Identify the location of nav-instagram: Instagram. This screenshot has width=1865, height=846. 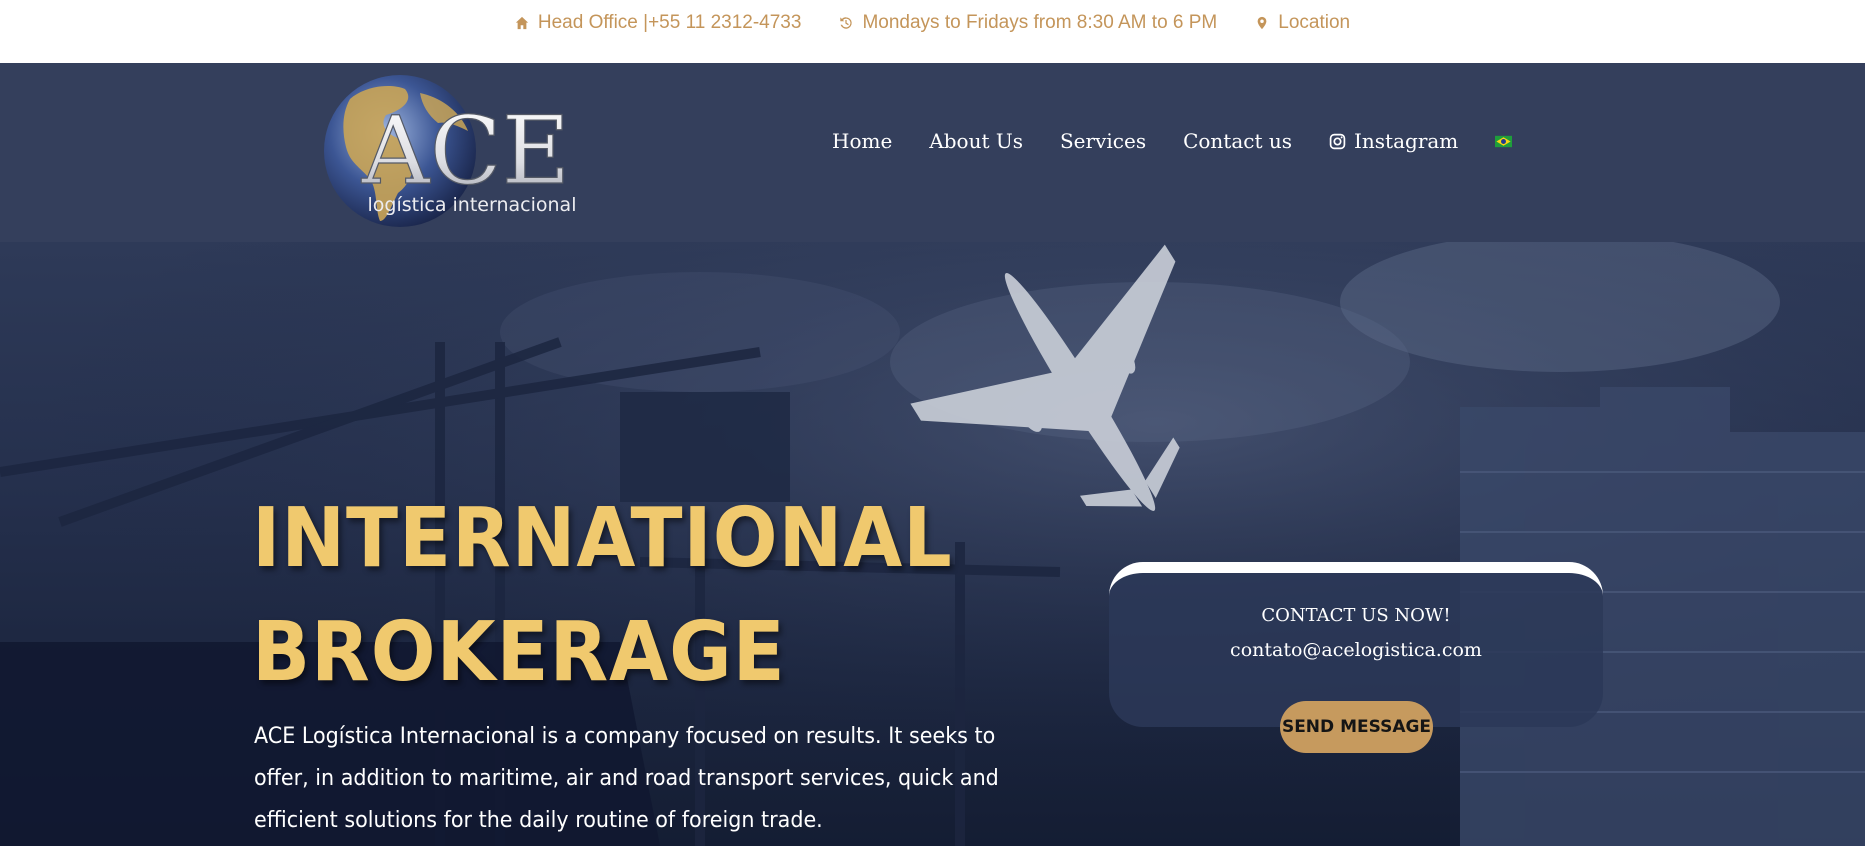
(1393, 141).